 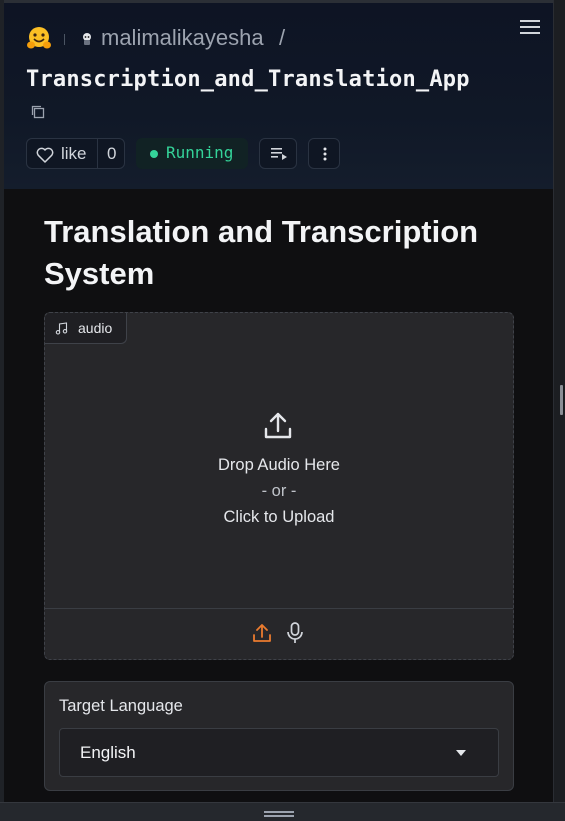 I want to click on like-button: like 0, so click(x=75, y=153).